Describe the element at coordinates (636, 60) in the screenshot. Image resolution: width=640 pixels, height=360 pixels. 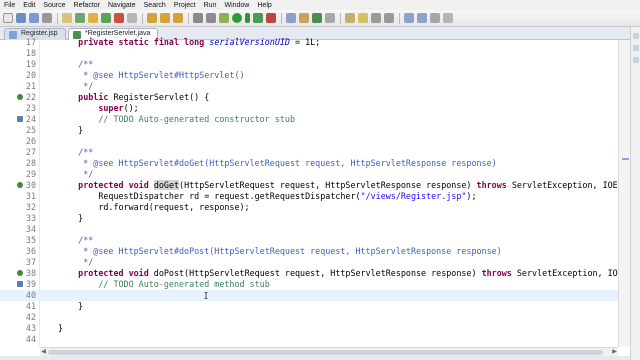
I see `restore-icon` at that location.